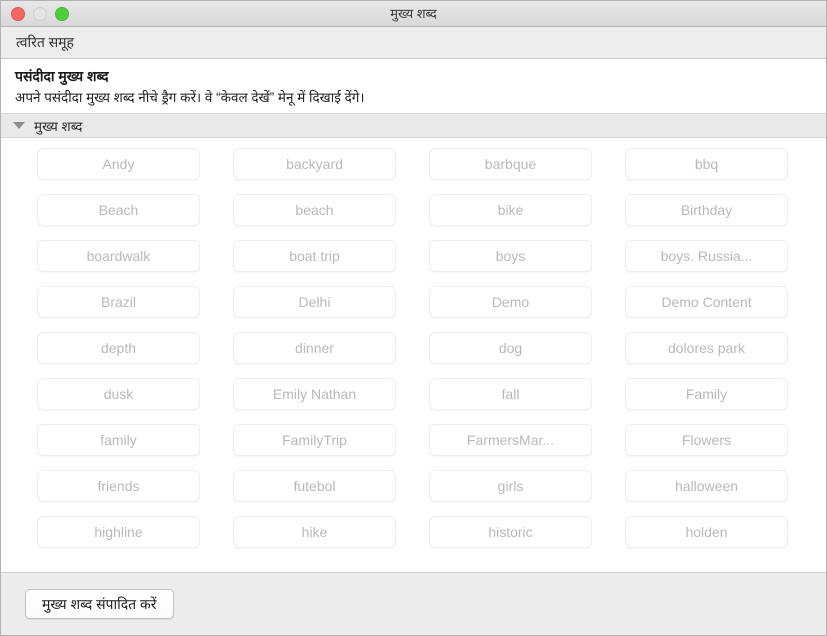 The image size is (827, 636). I want to click on intro-heading: पसंदीदा मुख्य शब्द, so click(62, 76).